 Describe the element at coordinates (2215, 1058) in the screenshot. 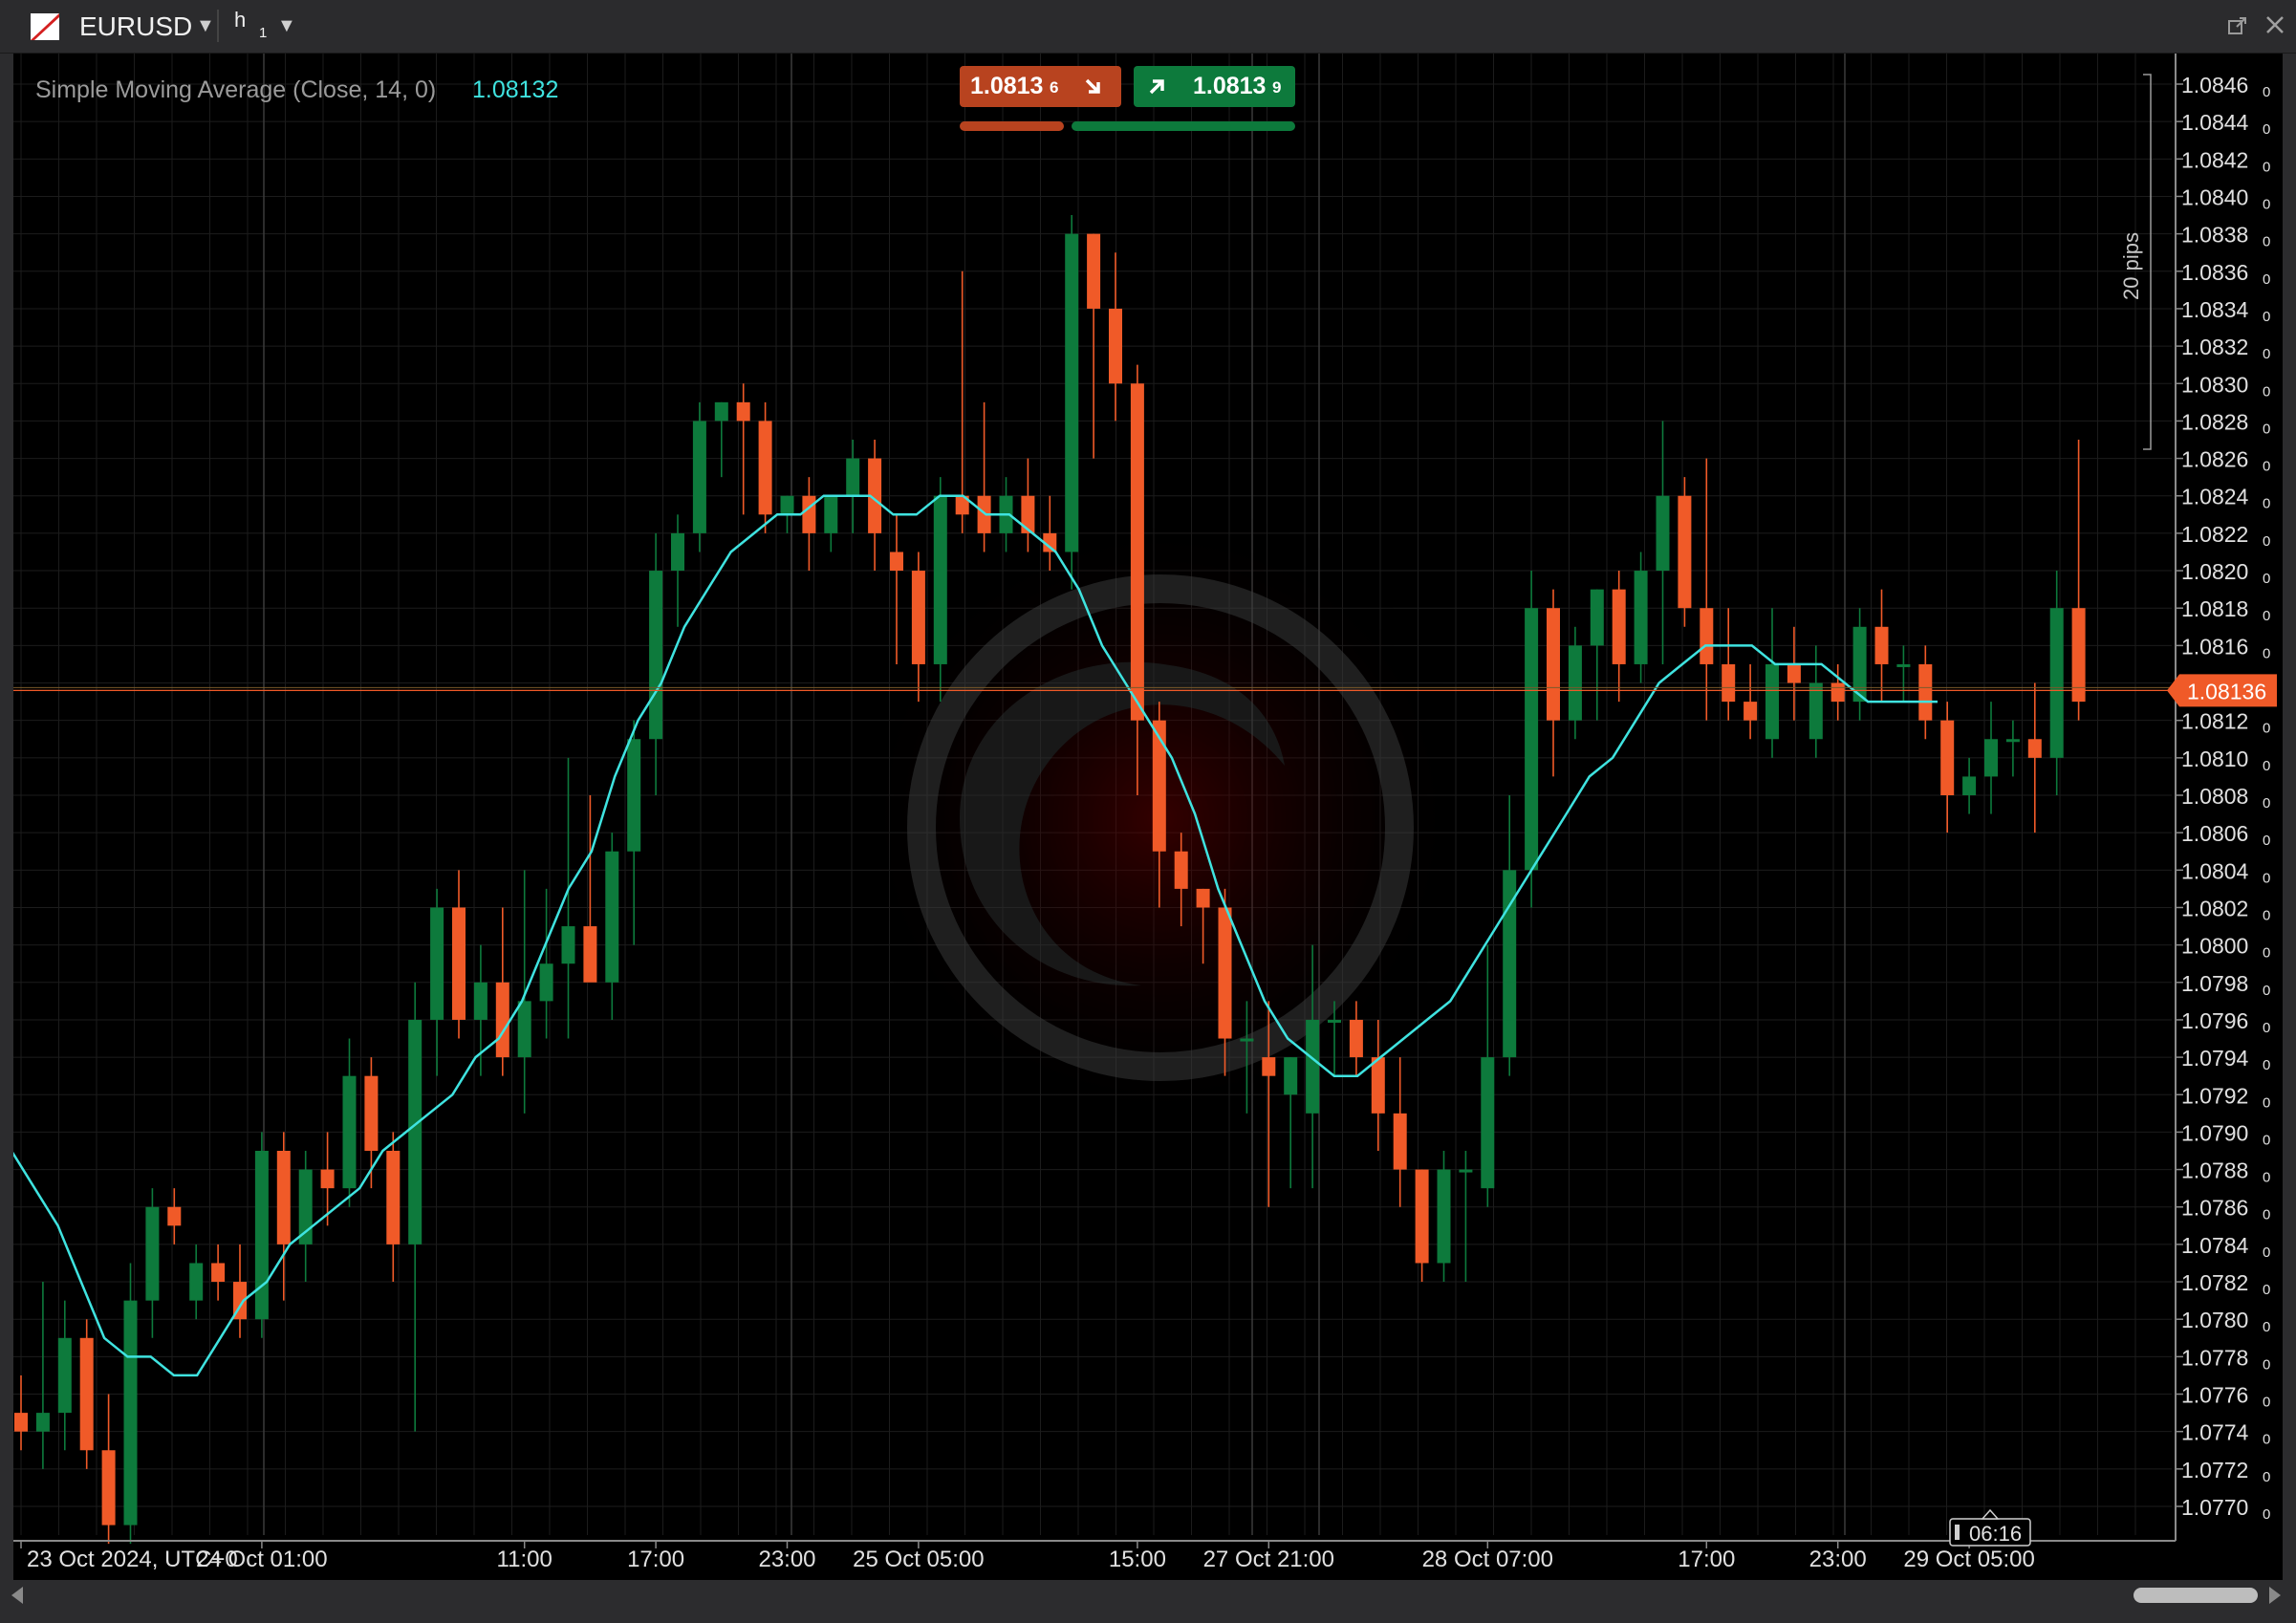

I see `y-tick-label: 1.0794` at that location.